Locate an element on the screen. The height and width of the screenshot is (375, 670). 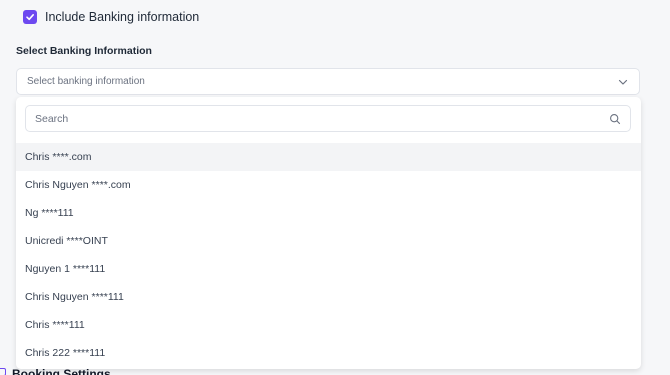
banking-select: Select banking information is located at coordinates (328, 81).